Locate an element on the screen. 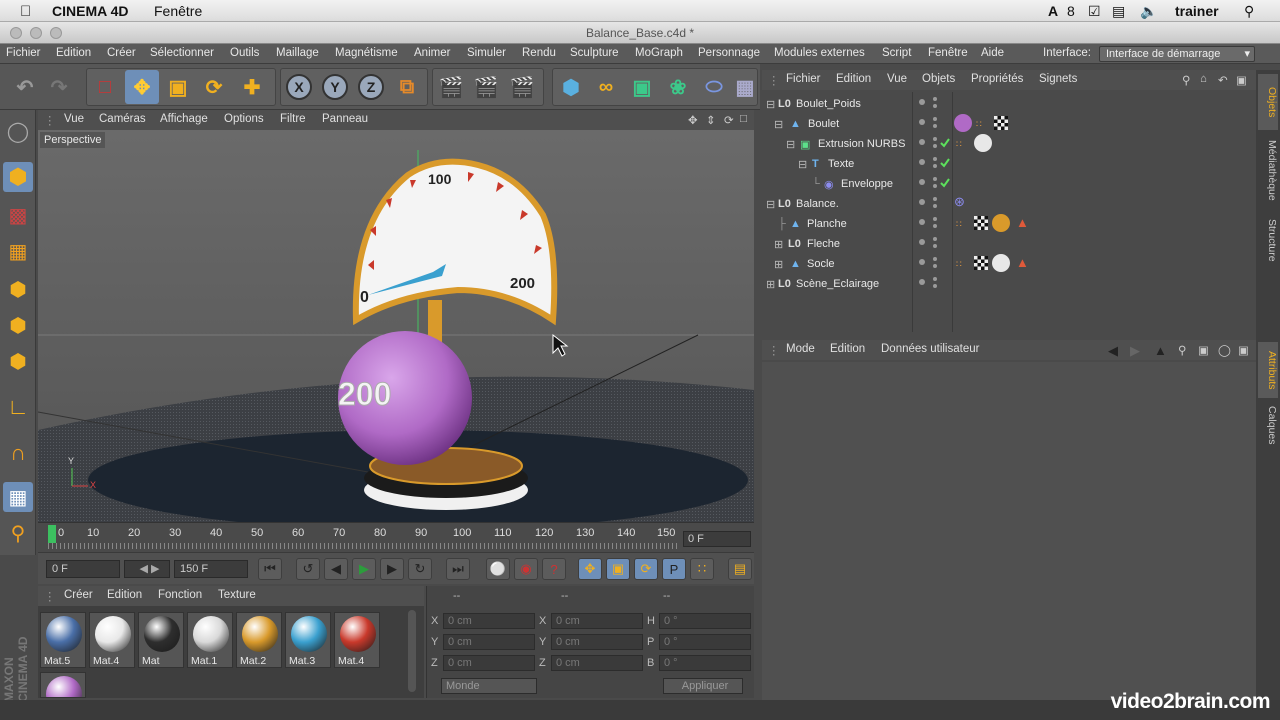 The height and width of the screenshot is (720, 1280). menu-selectionner: Sélectionner is located at coordinates (182, 53).